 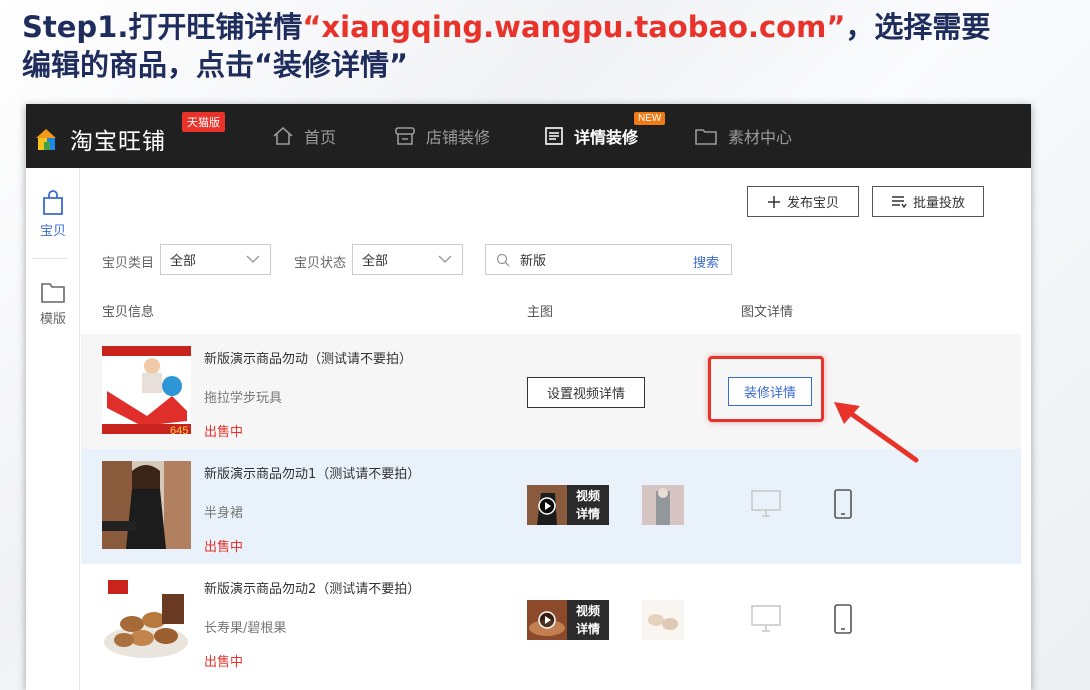 I want to click on batch-deploy-button: 批量投放, so click(x=928, y=201).